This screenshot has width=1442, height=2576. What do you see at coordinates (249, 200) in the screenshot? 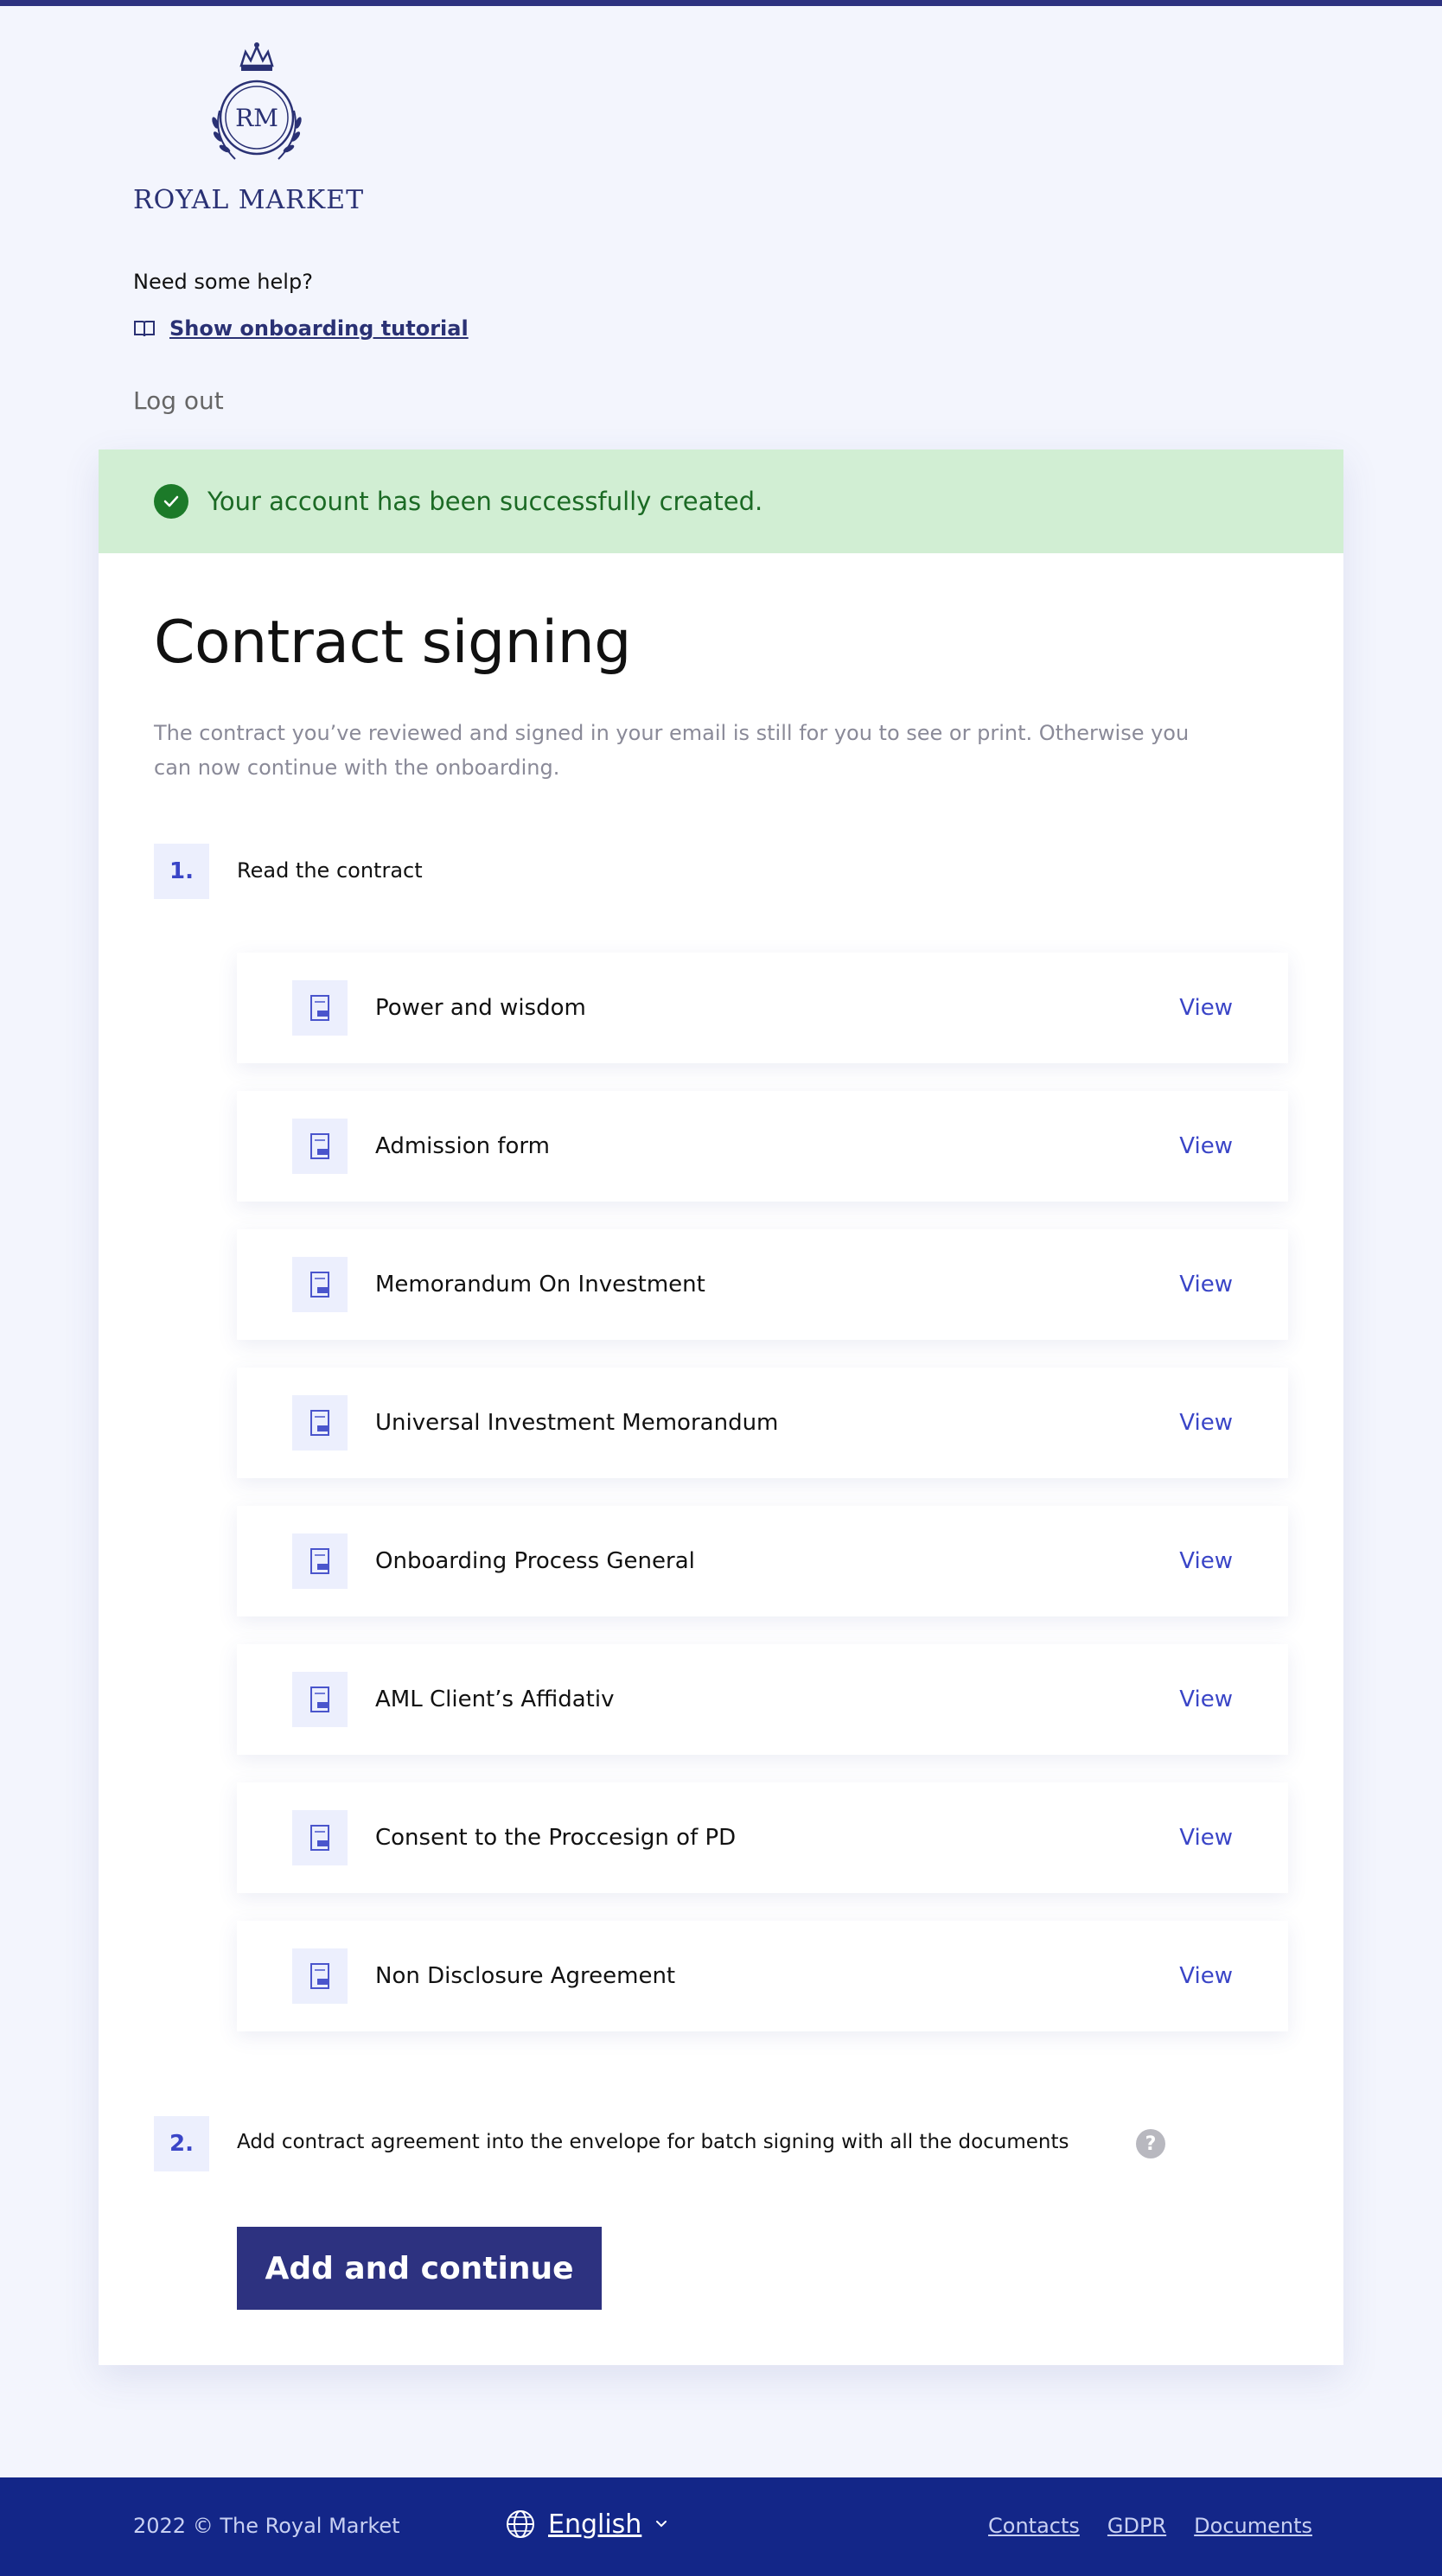
I see `brand-name: ROYAL MARKET` at bounding box center [249, 200].